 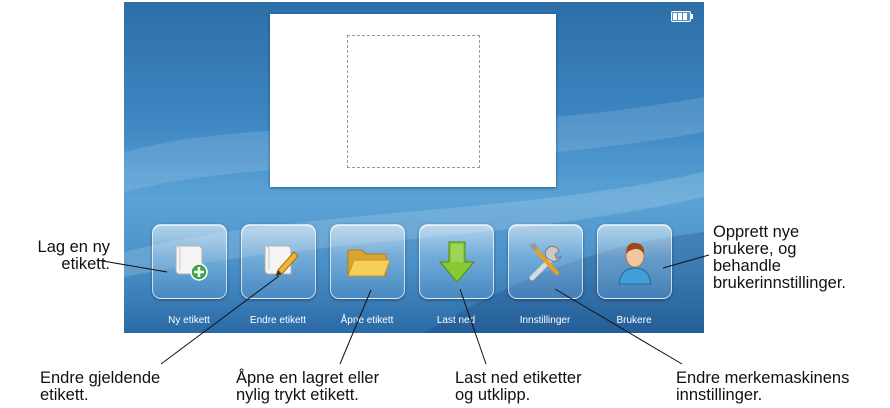 I want to click on new-label-button, so click(x=189, y=261).